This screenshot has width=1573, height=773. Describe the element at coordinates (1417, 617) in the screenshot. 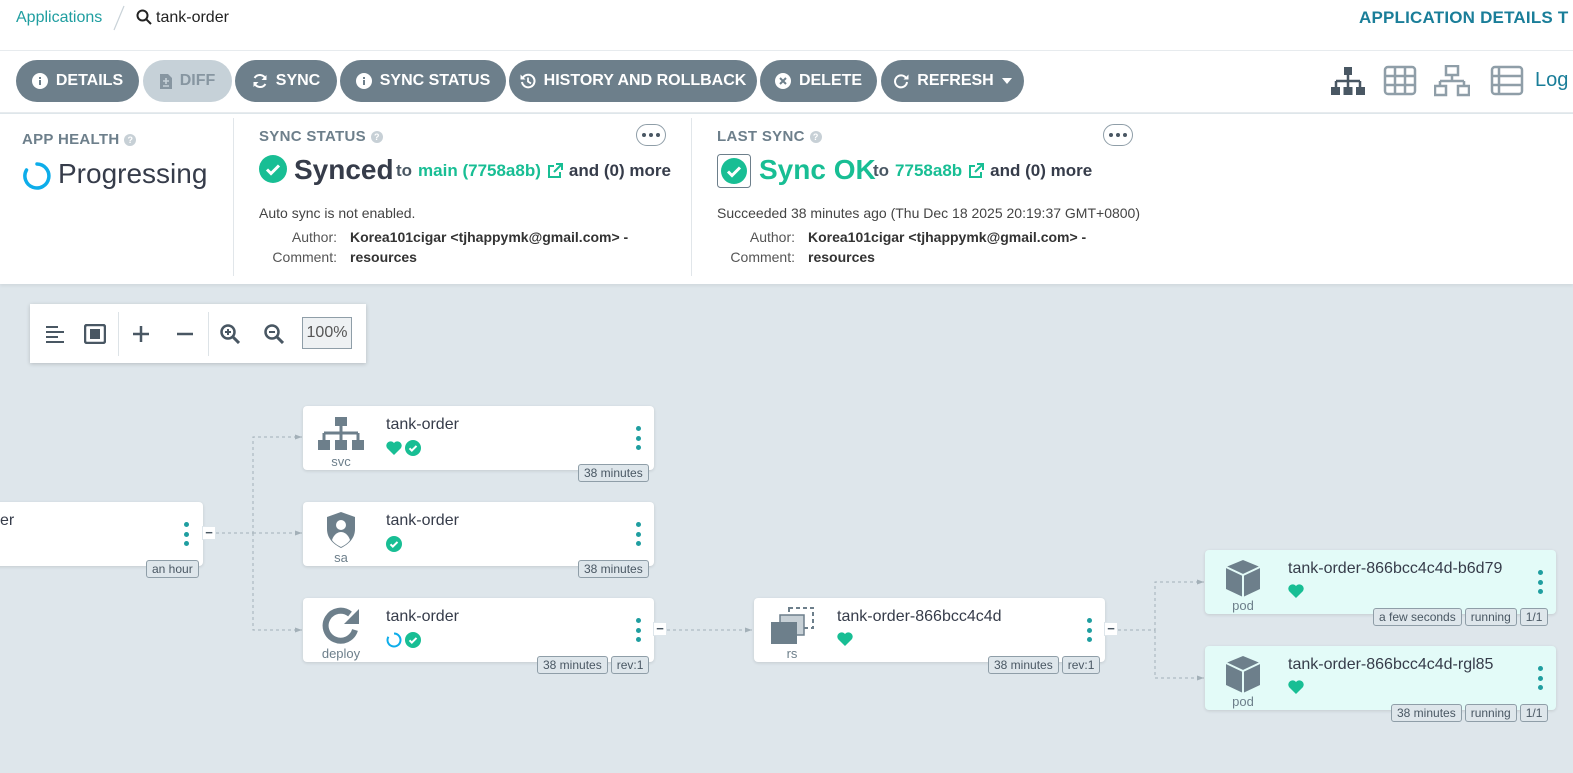

I see `node-tag: a few seconds` at that location.